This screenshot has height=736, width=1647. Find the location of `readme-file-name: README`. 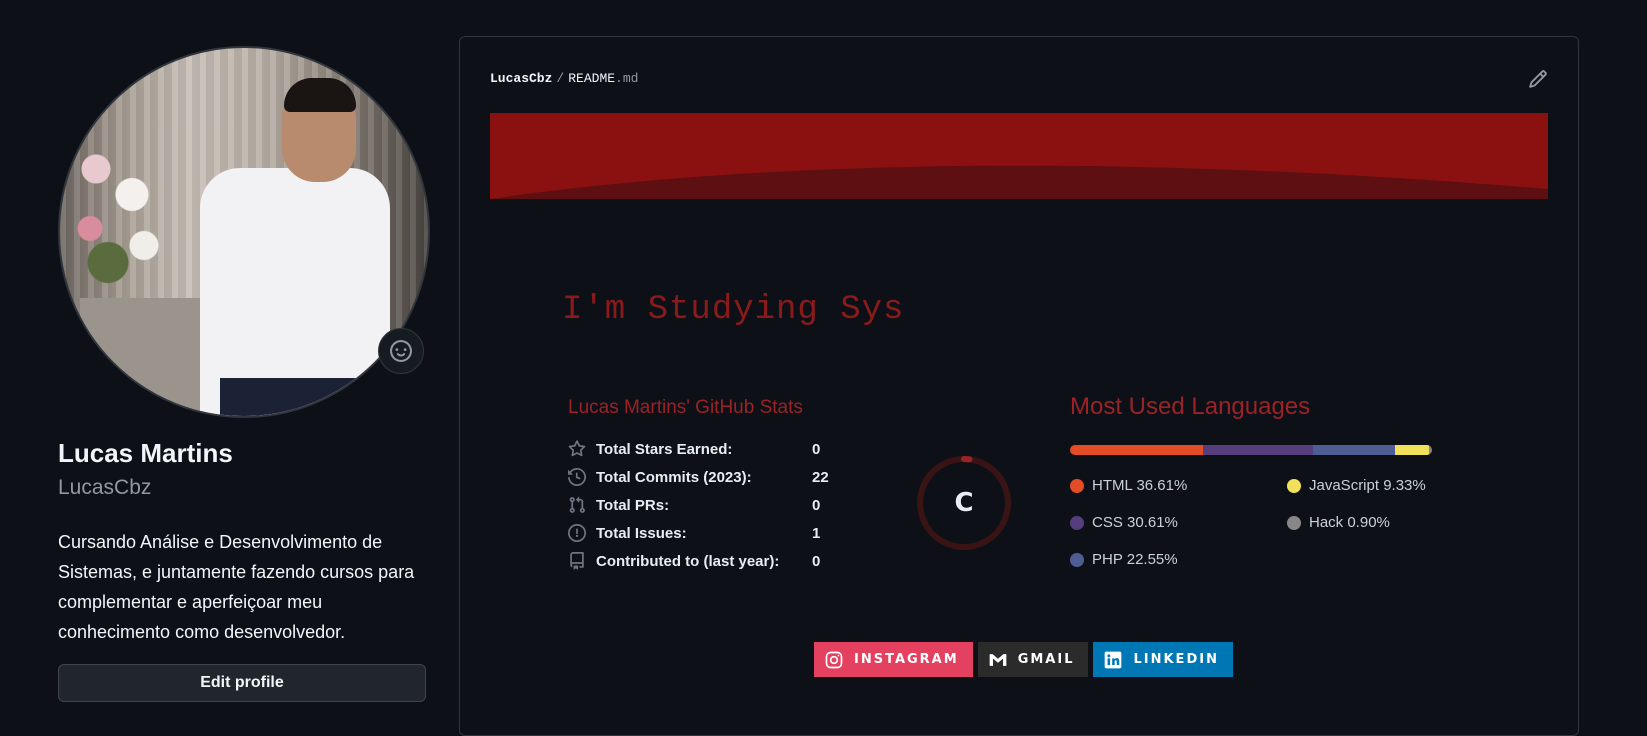

readme-file-name: README is located at coordinates (591, 78).